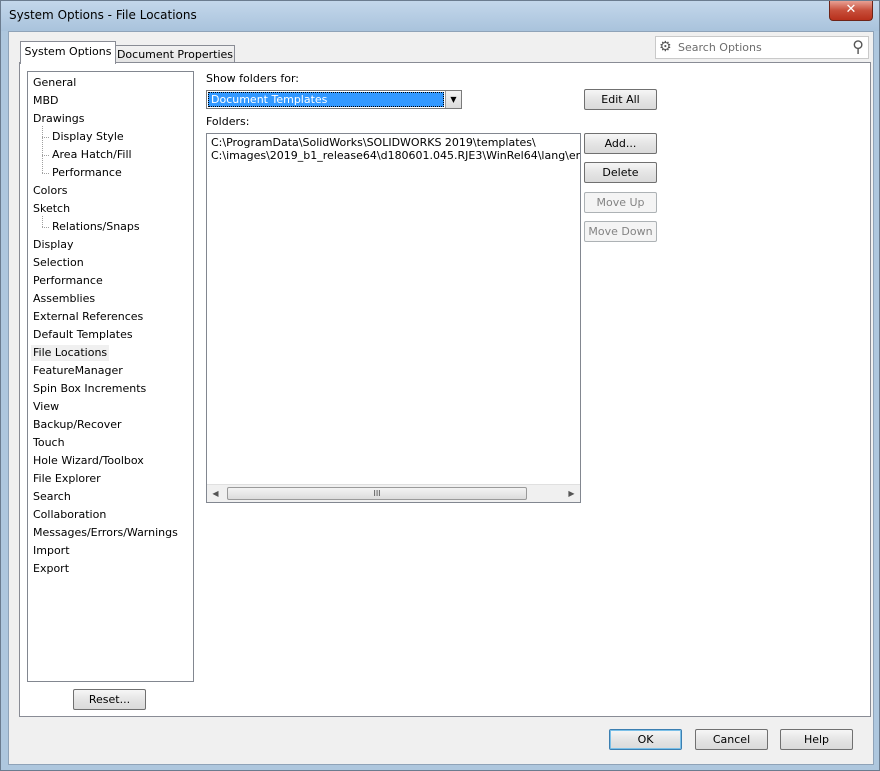 Image resolution: width=880 pixels, height=771 pixels. I want to click on tree-item: Display, so click(53, 245).